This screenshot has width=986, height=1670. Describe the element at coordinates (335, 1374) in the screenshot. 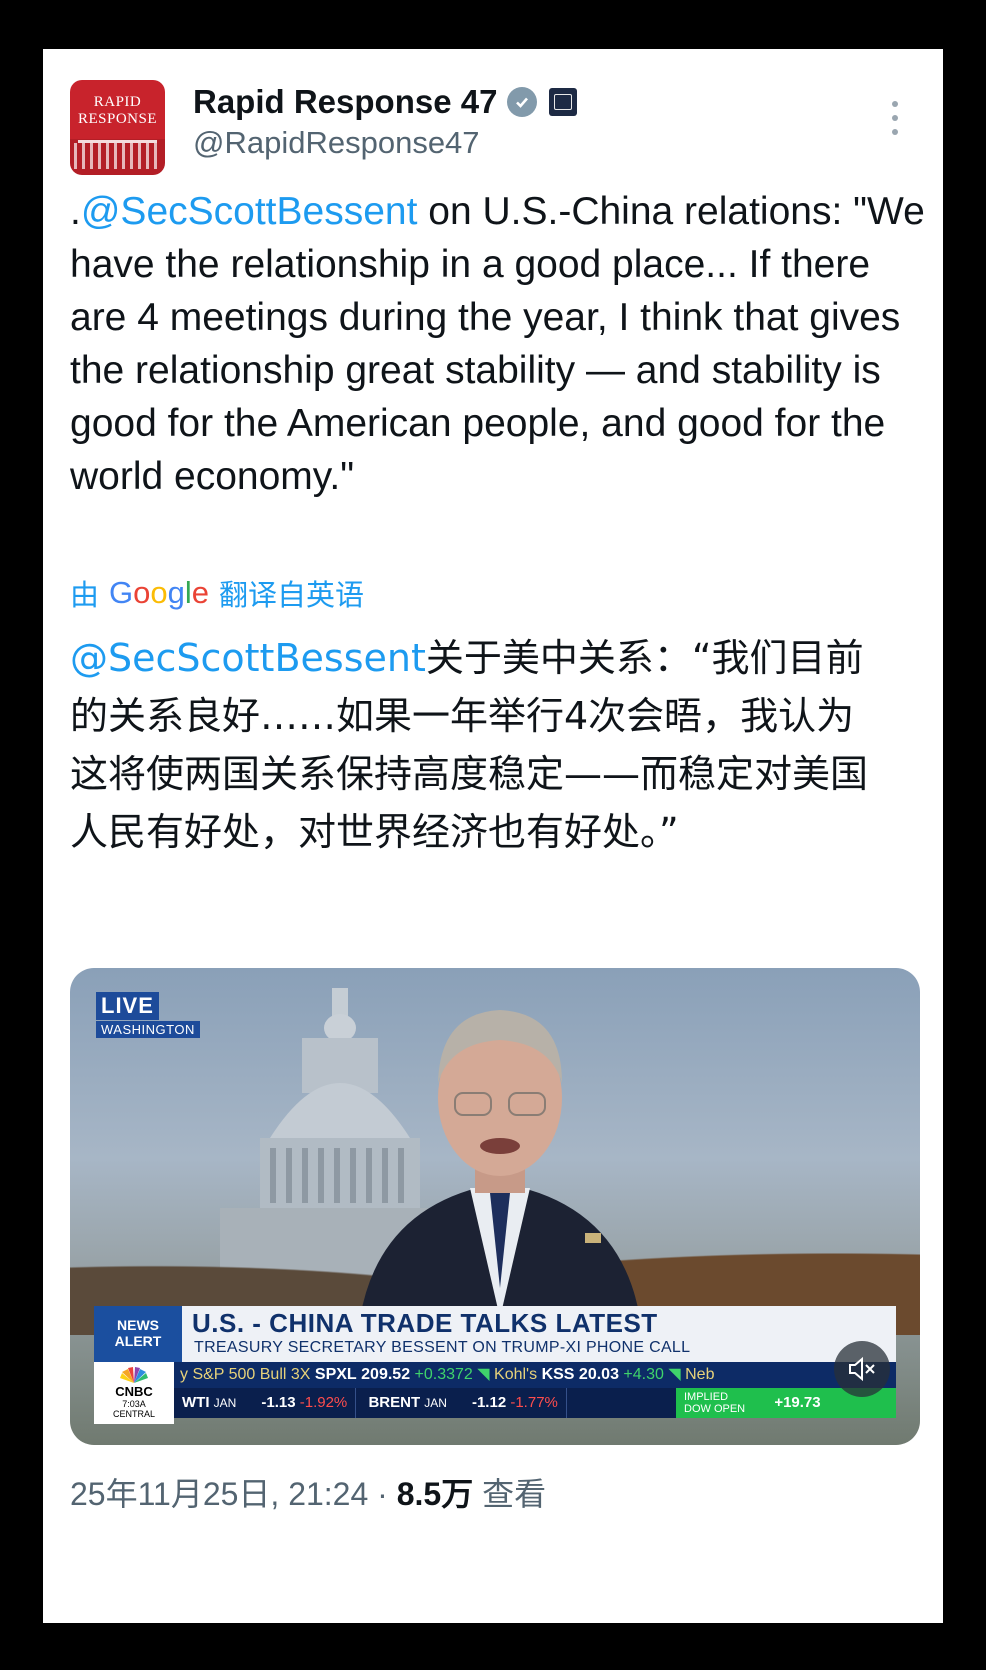

I see `ticker-sym1: SPXL` at that location.